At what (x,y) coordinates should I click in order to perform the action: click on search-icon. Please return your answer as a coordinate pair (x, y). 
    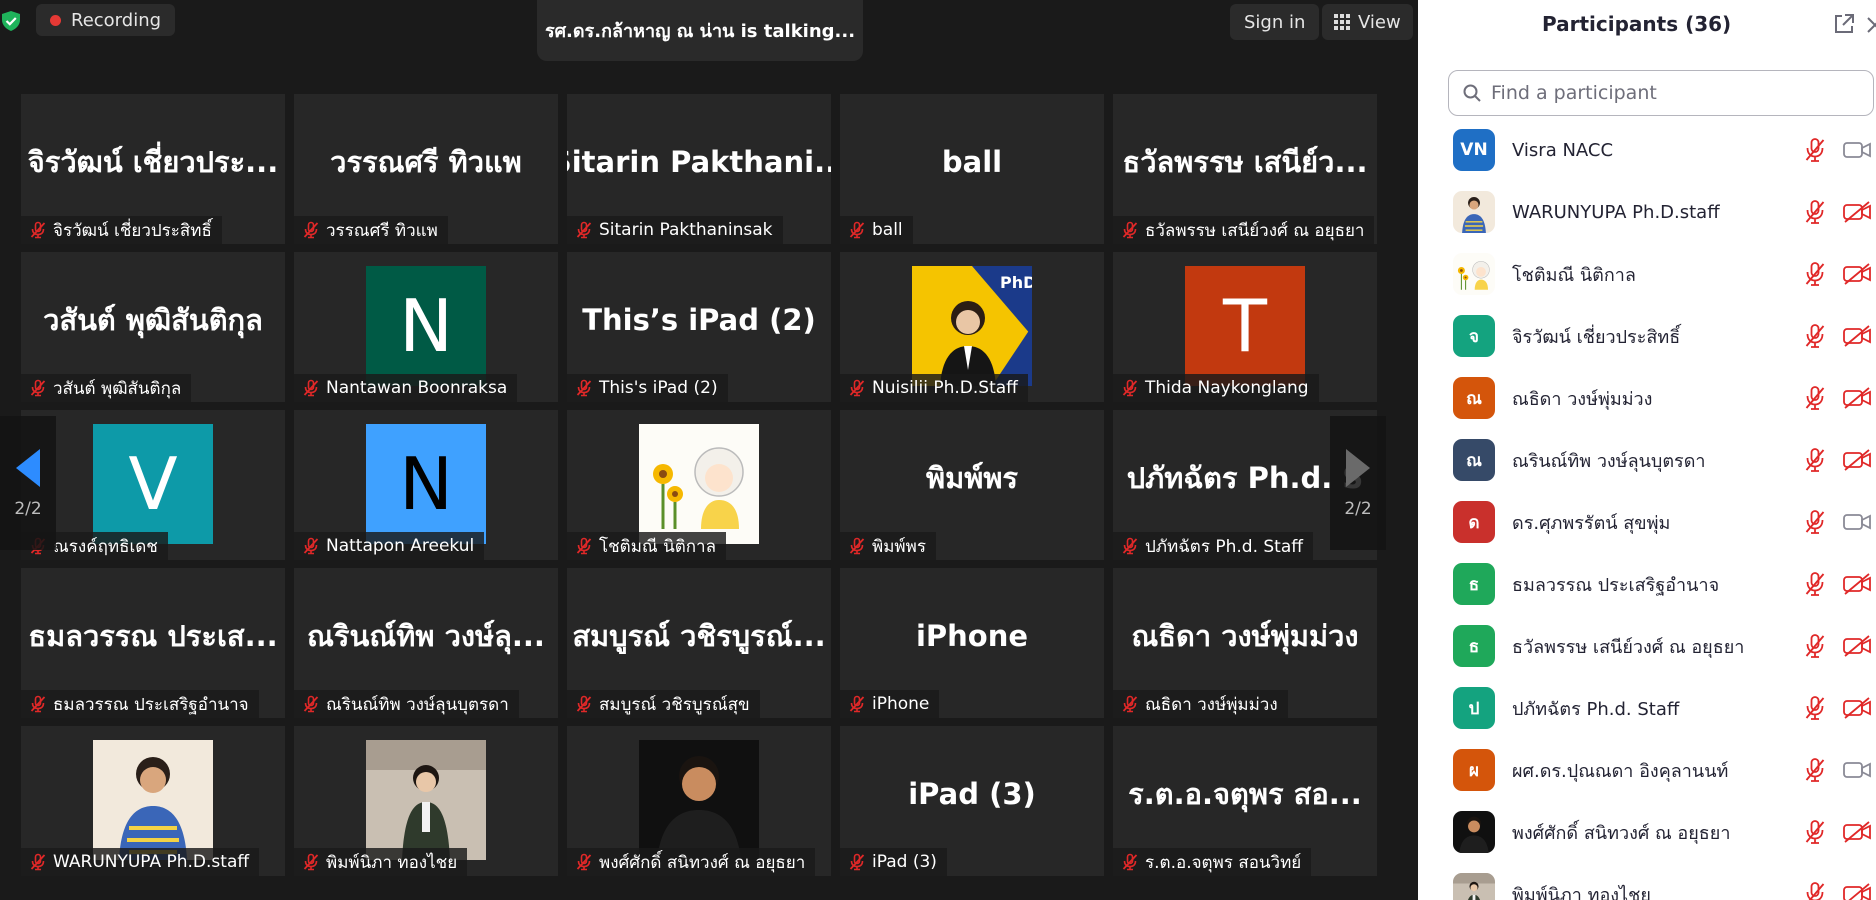
    Looking at the image, I should click on (1472, 93).